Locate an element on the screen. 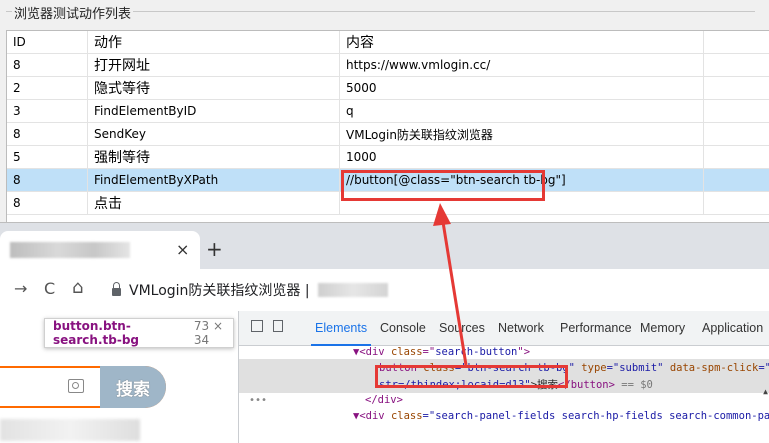 The image size is (769, 443). tab-performance: Performance is located at coordinates (596, 328).